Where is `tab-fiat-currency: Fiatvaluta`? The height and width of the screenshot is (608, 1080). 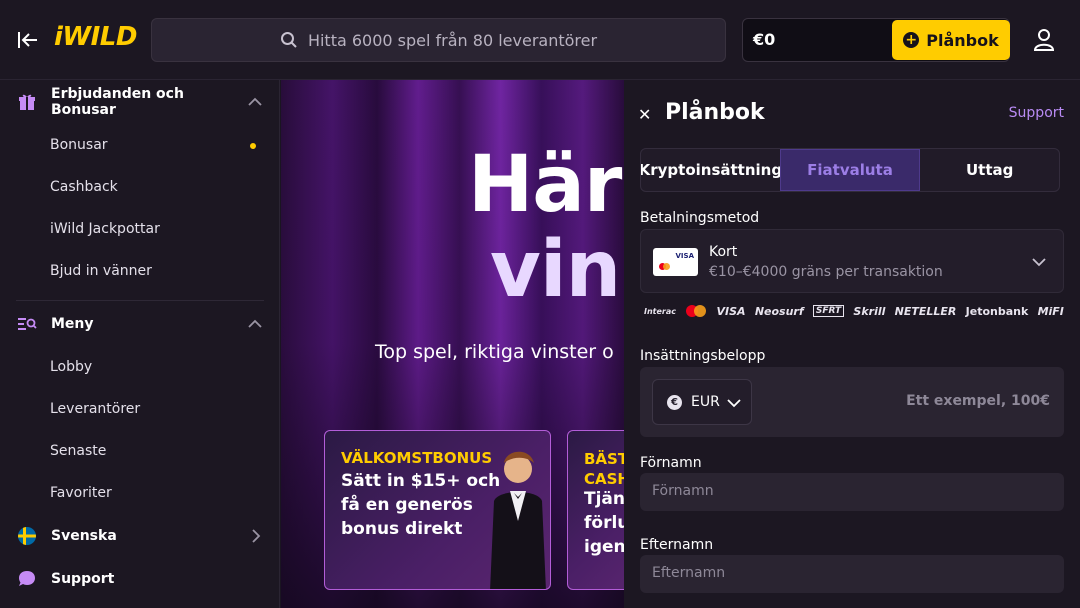
tab-fiat-currency: Fiatvaluta is located at coordinates (850, 170).